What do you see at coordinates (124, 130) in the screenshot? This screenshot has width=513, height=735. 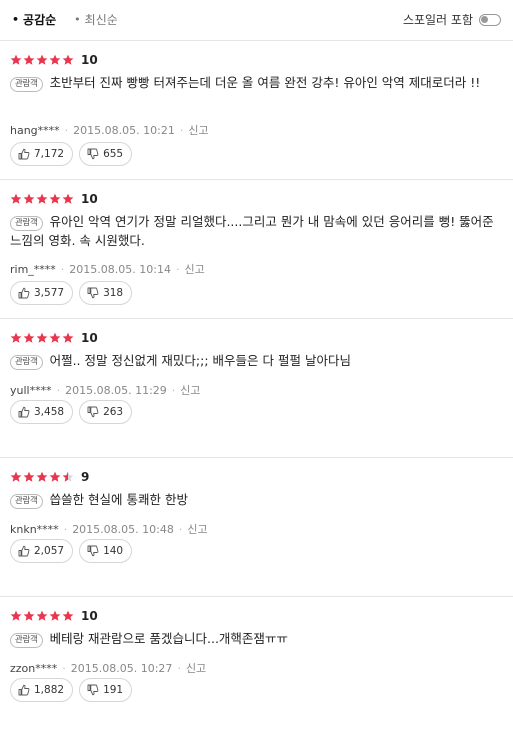 I see `review-date: 2015.08.05. 10:21` at bounding box center [124, 130].